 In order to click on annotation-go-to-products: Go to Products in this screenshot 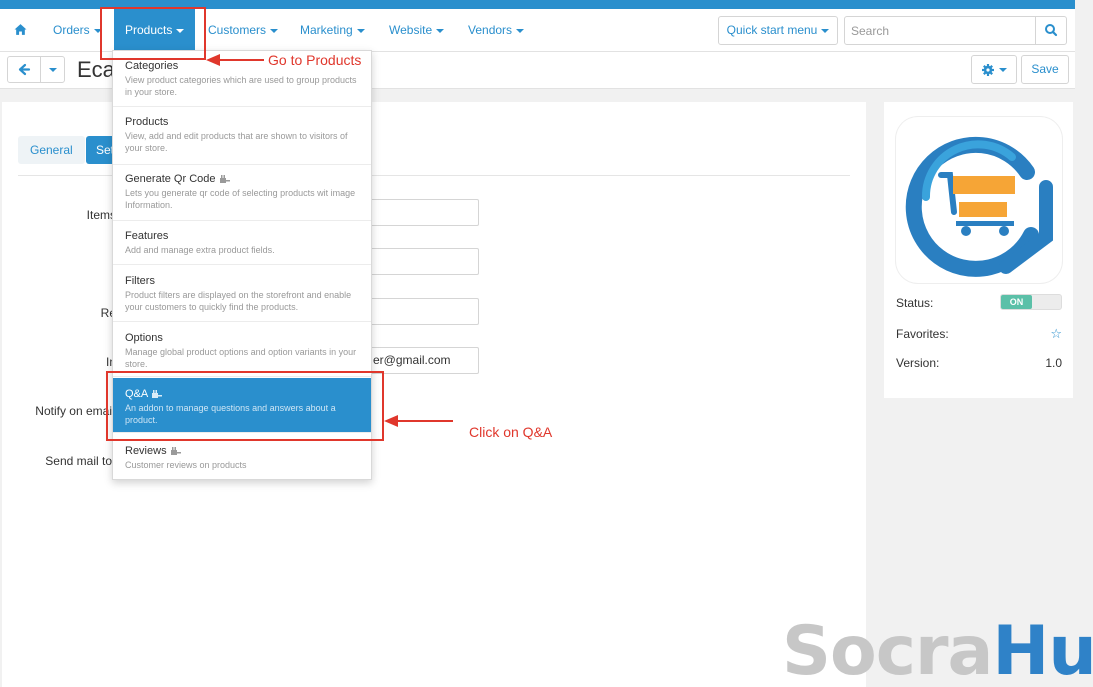, I will do `click(315, 60)`.